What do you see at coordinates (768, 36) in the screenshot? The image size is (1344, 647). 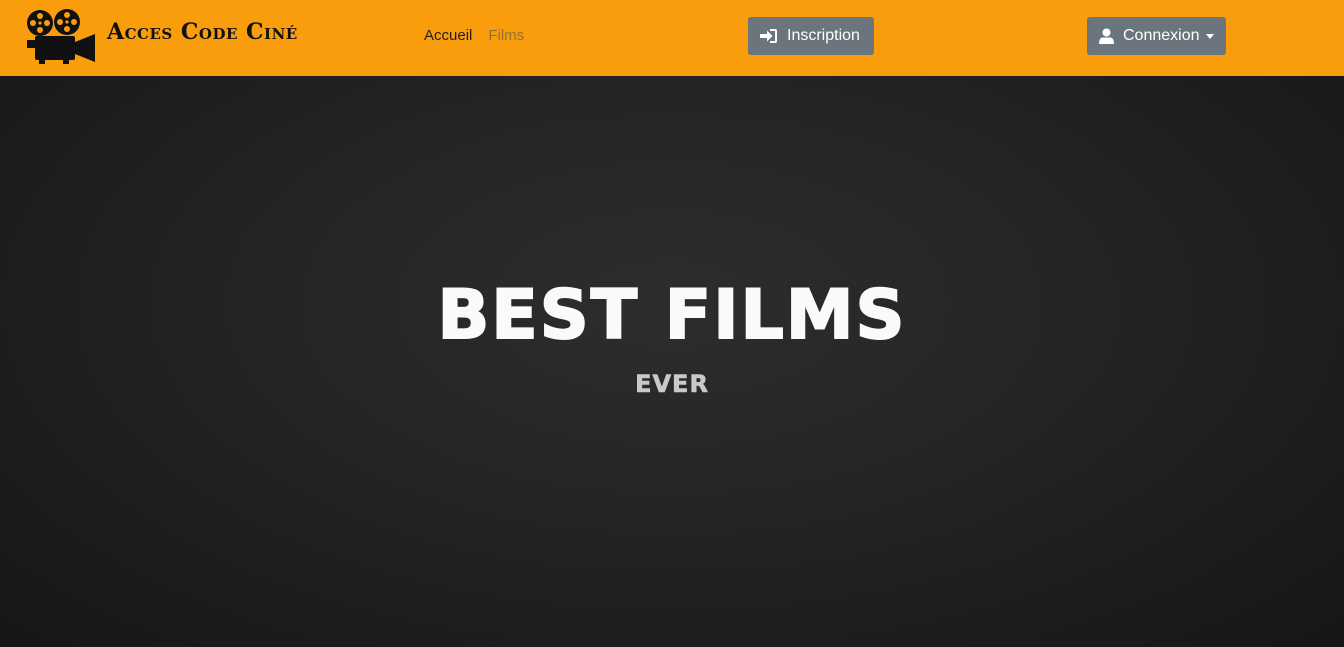 I see `sign-in-icon` at bounding box center [768, 36].